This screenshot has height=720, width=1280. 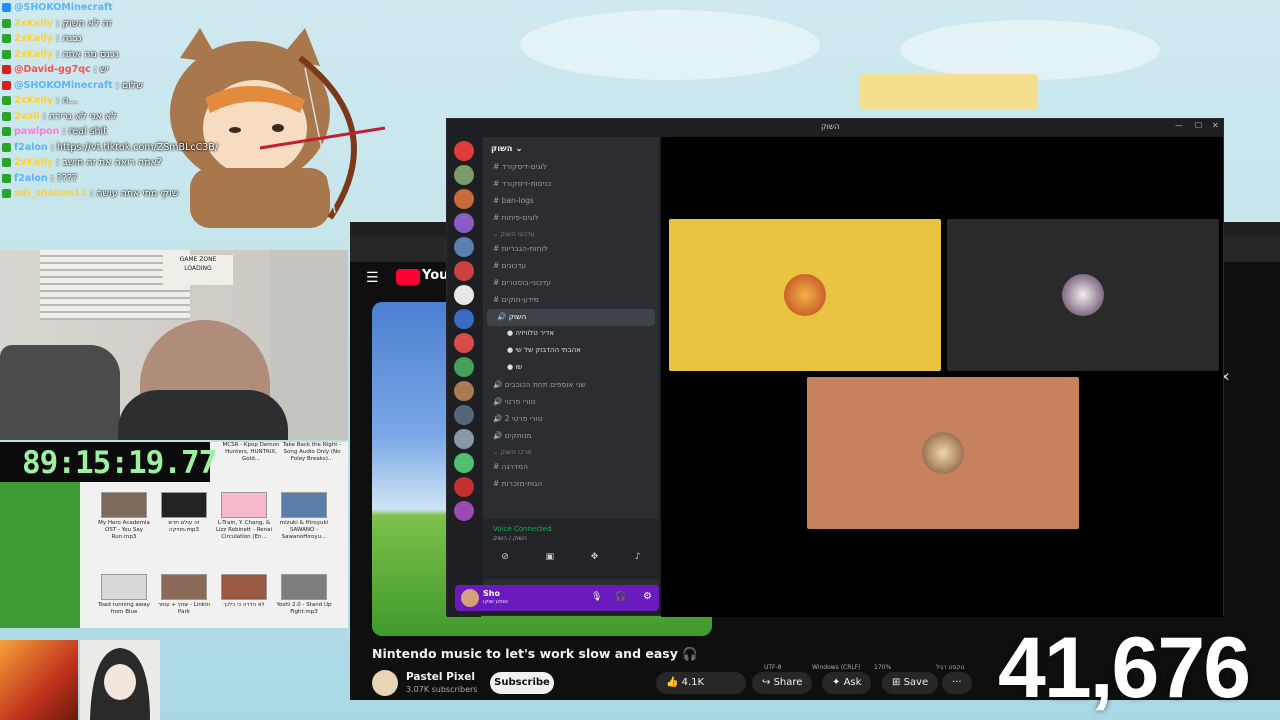 I want to click on avatar, so click(x=470, y=598).